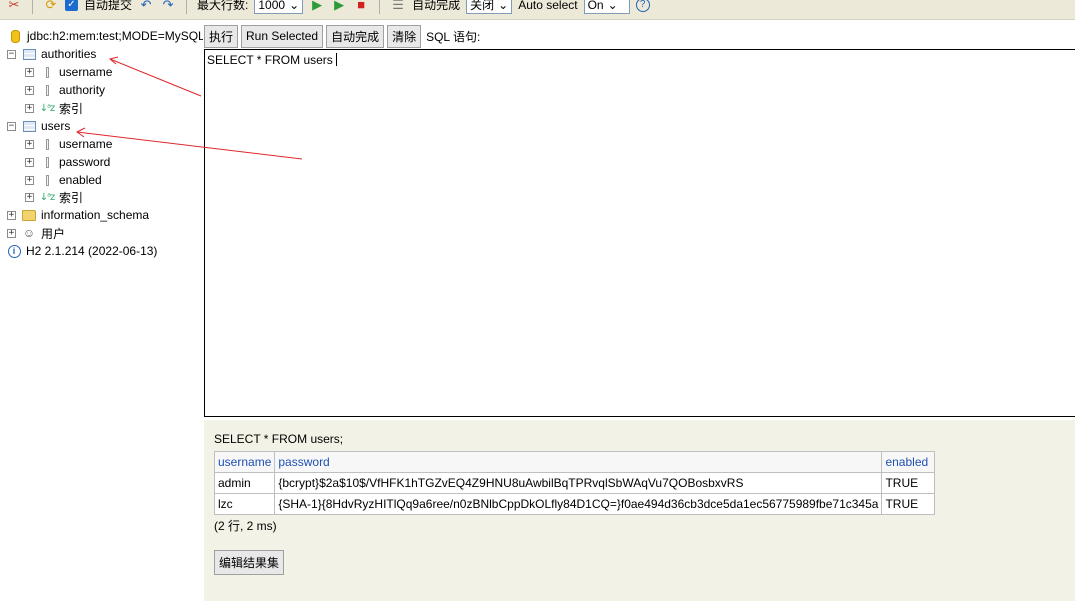 This screenshot has height=601, width=1075. I want to click on history-icon: ☰, so click(398, 6).